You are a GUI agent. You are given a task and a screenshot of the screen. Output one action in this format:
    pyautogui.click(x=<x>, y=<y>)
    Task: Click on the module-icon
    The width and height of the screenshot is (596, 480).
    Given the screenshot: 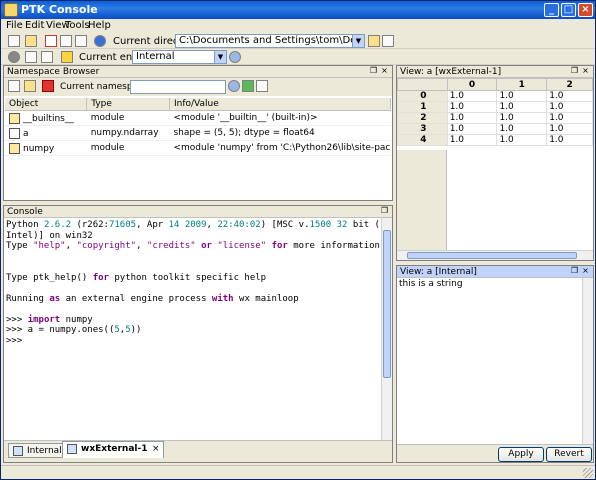 What is the action you would take?
    pyautogui.click(x=14, y=118)
    